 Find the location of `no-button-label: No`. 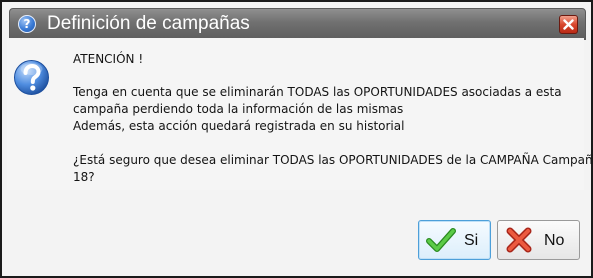

no-button-label: No is located at coordinates (554, 240).